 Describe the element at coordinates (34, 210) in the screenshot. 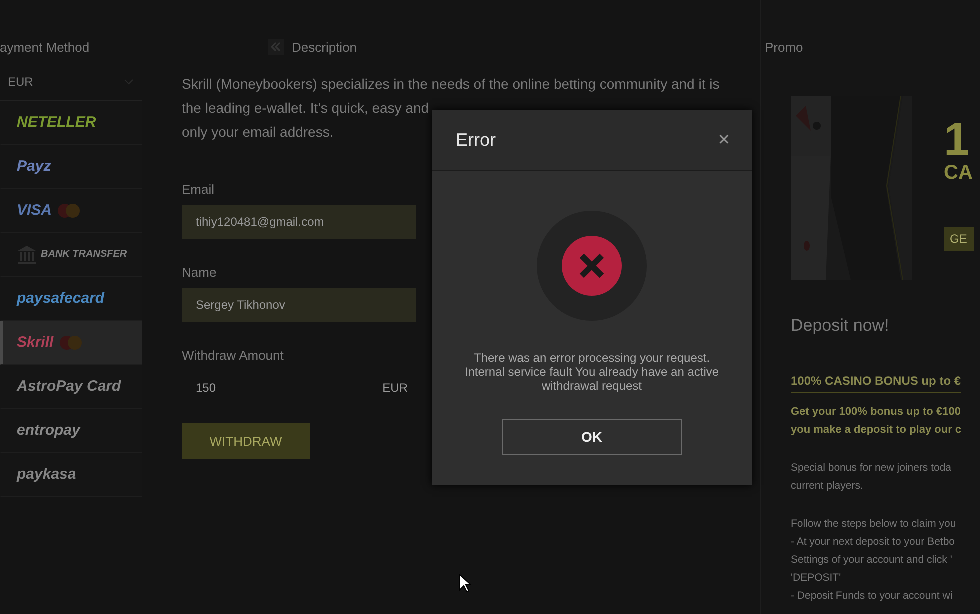

I see `payment-logo: VISA` at that location.